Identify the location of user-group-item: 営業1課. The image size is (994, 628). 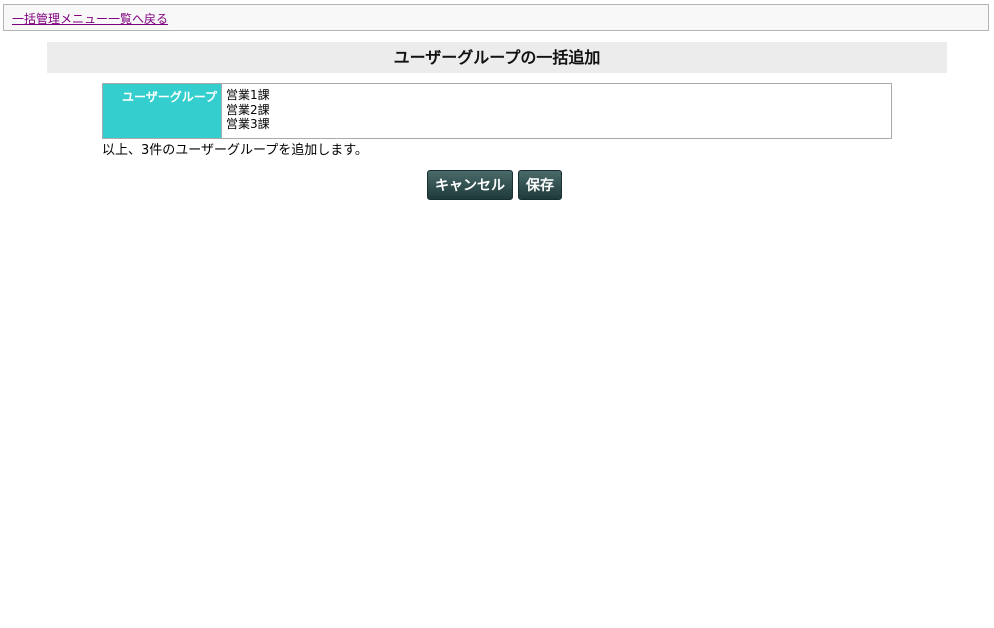
(248, 95).